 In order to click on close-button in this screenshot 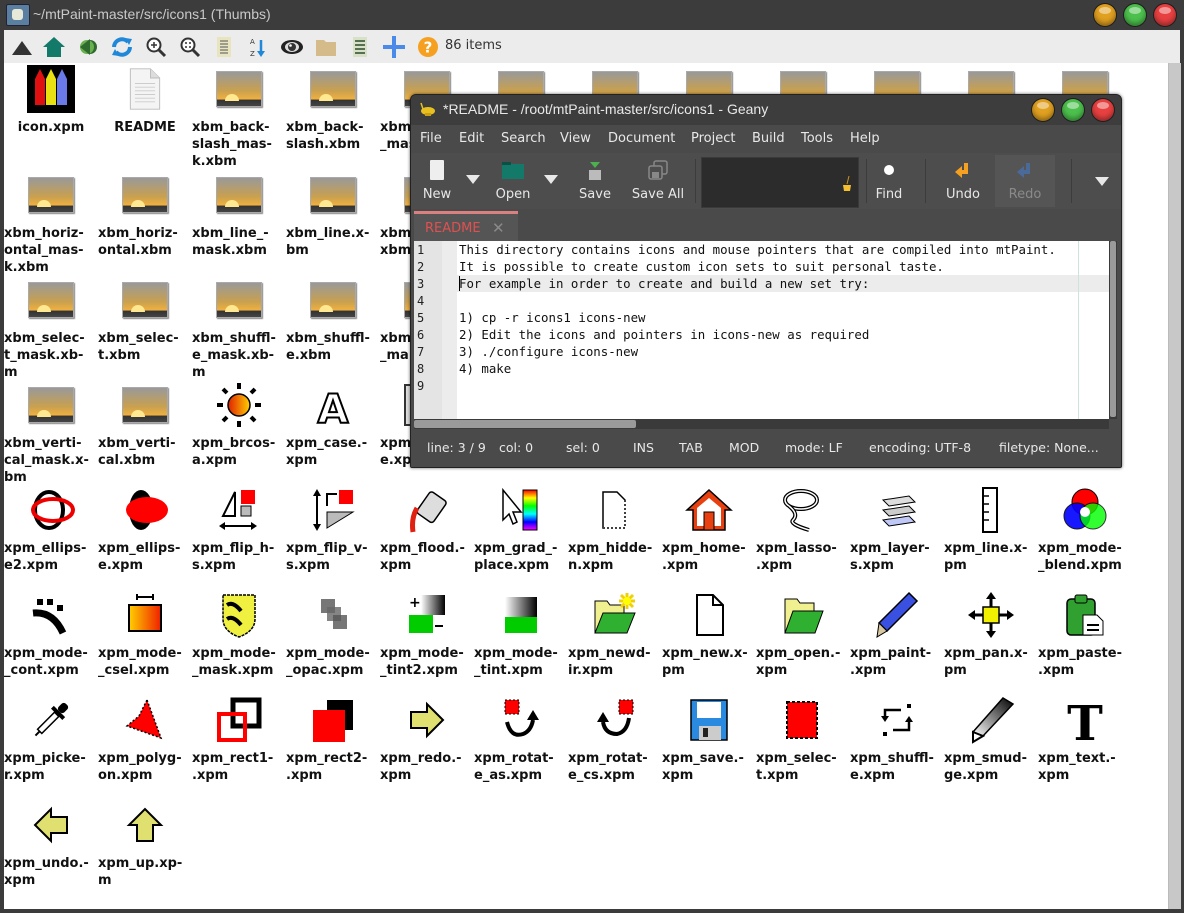, I will do `click(1165, 15)`.